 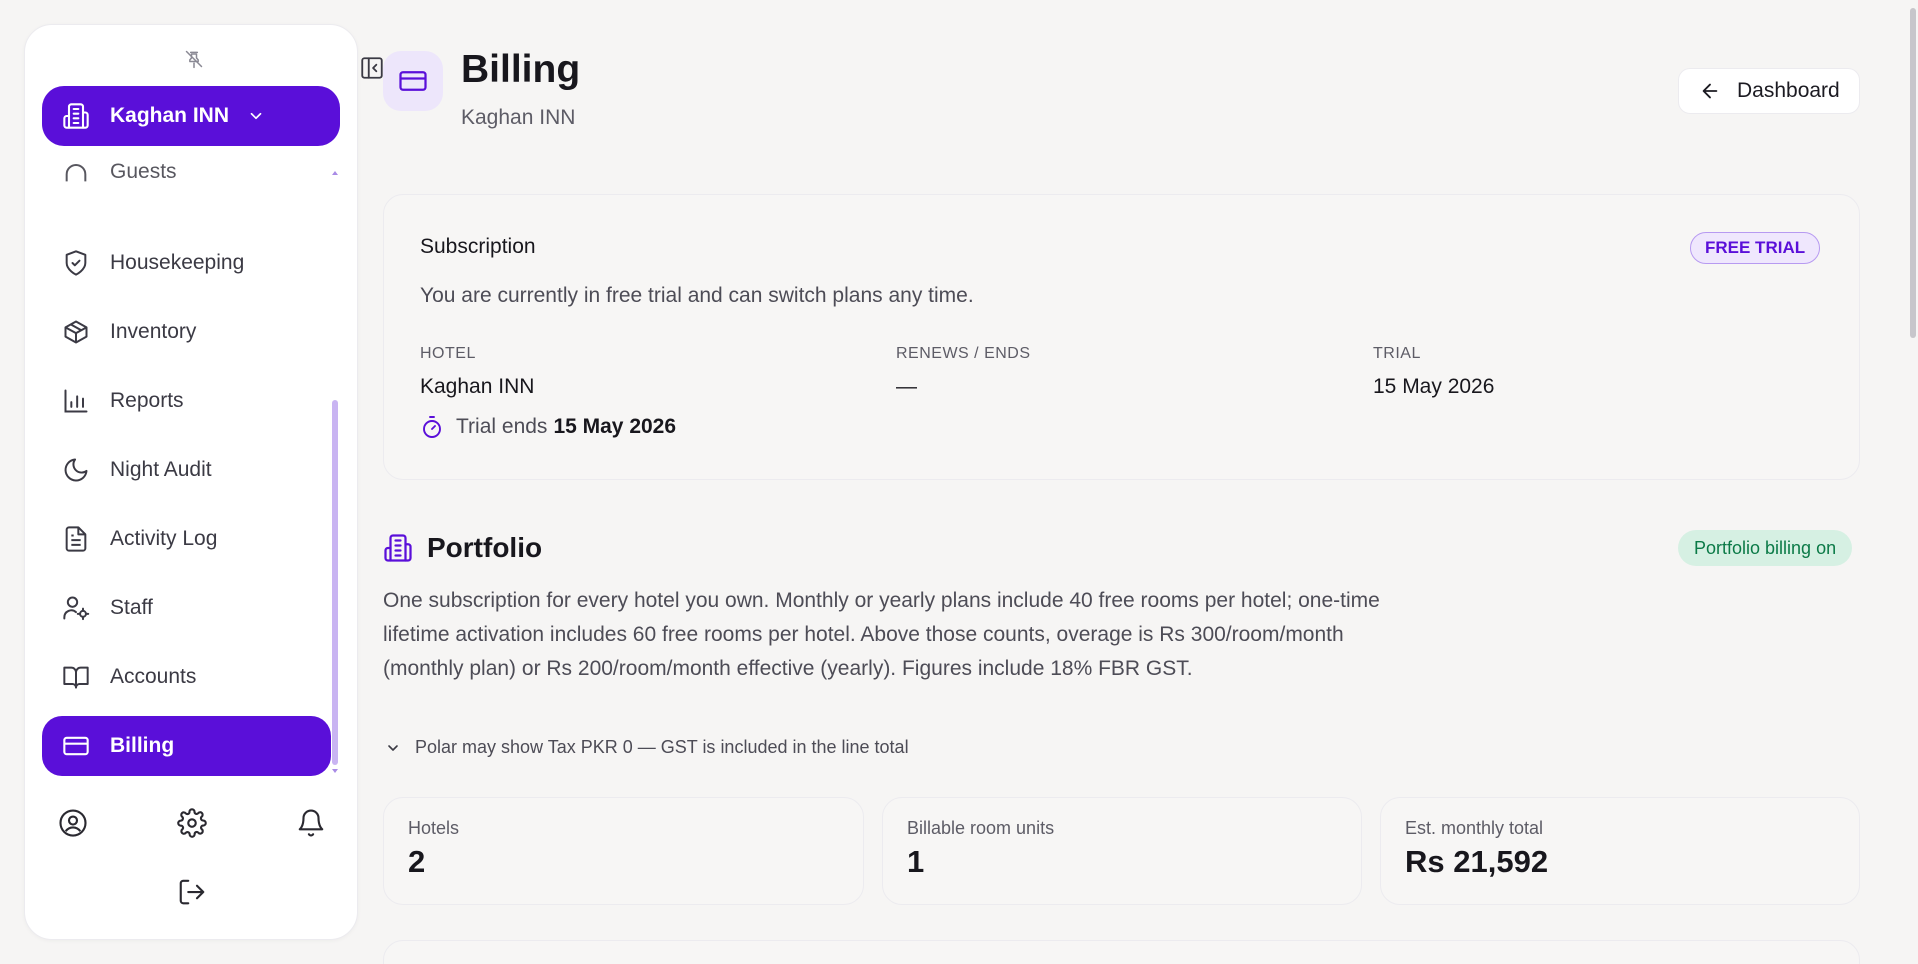 I want to click on page-header-icon, so click(x=413, y=81).